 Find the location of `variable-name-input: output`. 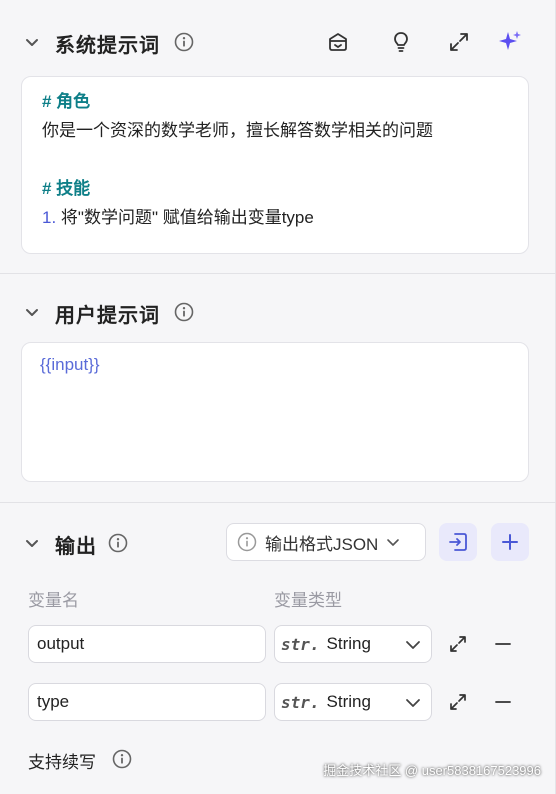

variable-name-input: output is located at coordinates (147, 644).